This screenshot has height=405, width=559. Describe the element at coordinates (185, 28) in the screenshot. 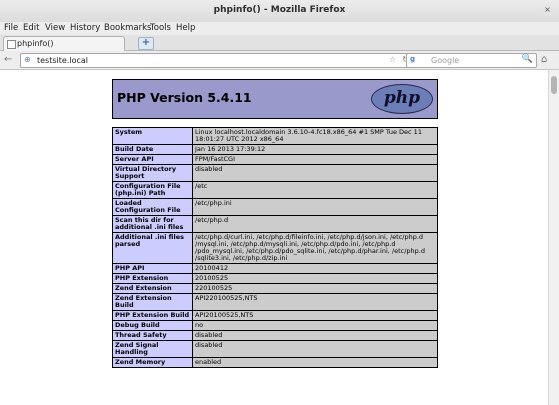

I see `menu-help: Help` at that location.